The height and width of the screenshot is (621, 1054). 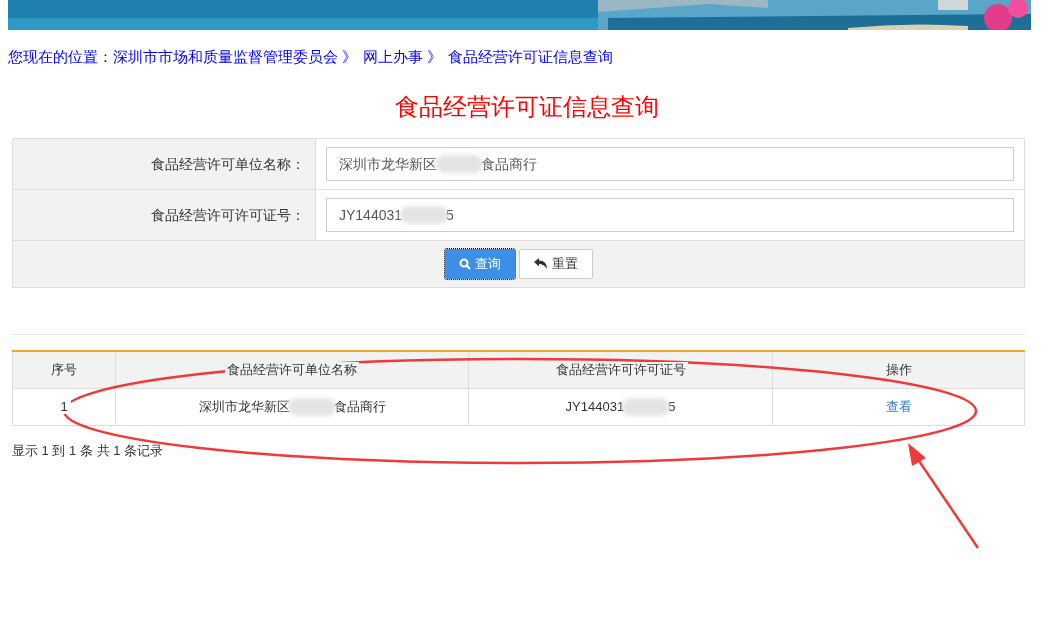 What do you see at coordinates (228, 164) in the screenshot?
I see `field-label: 食品经营许可单位名称：` at bounding box center [228, 164].